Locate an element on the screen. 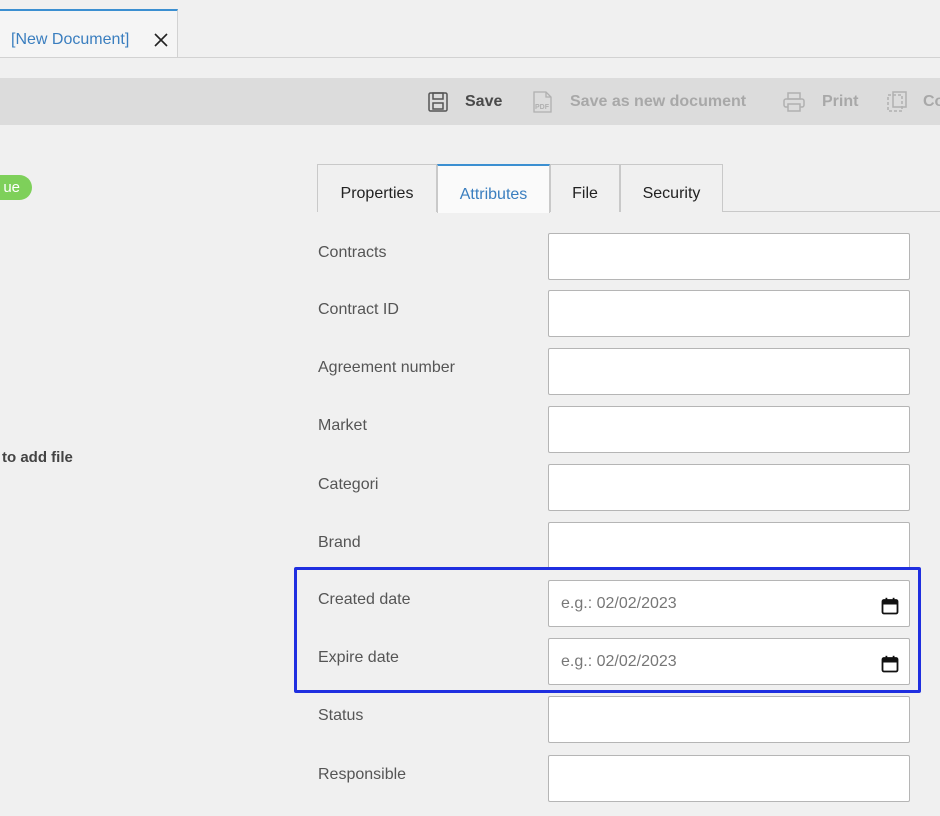  tab-security: Security is located at coordinates (671, 188).